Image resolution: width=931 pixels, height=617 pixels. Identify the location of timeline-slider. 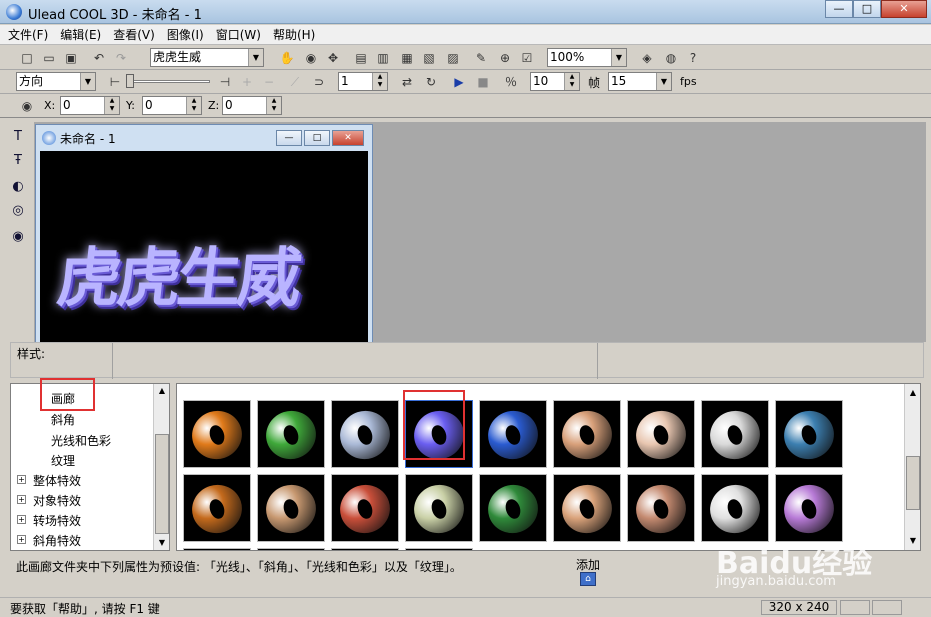
(168, 81).